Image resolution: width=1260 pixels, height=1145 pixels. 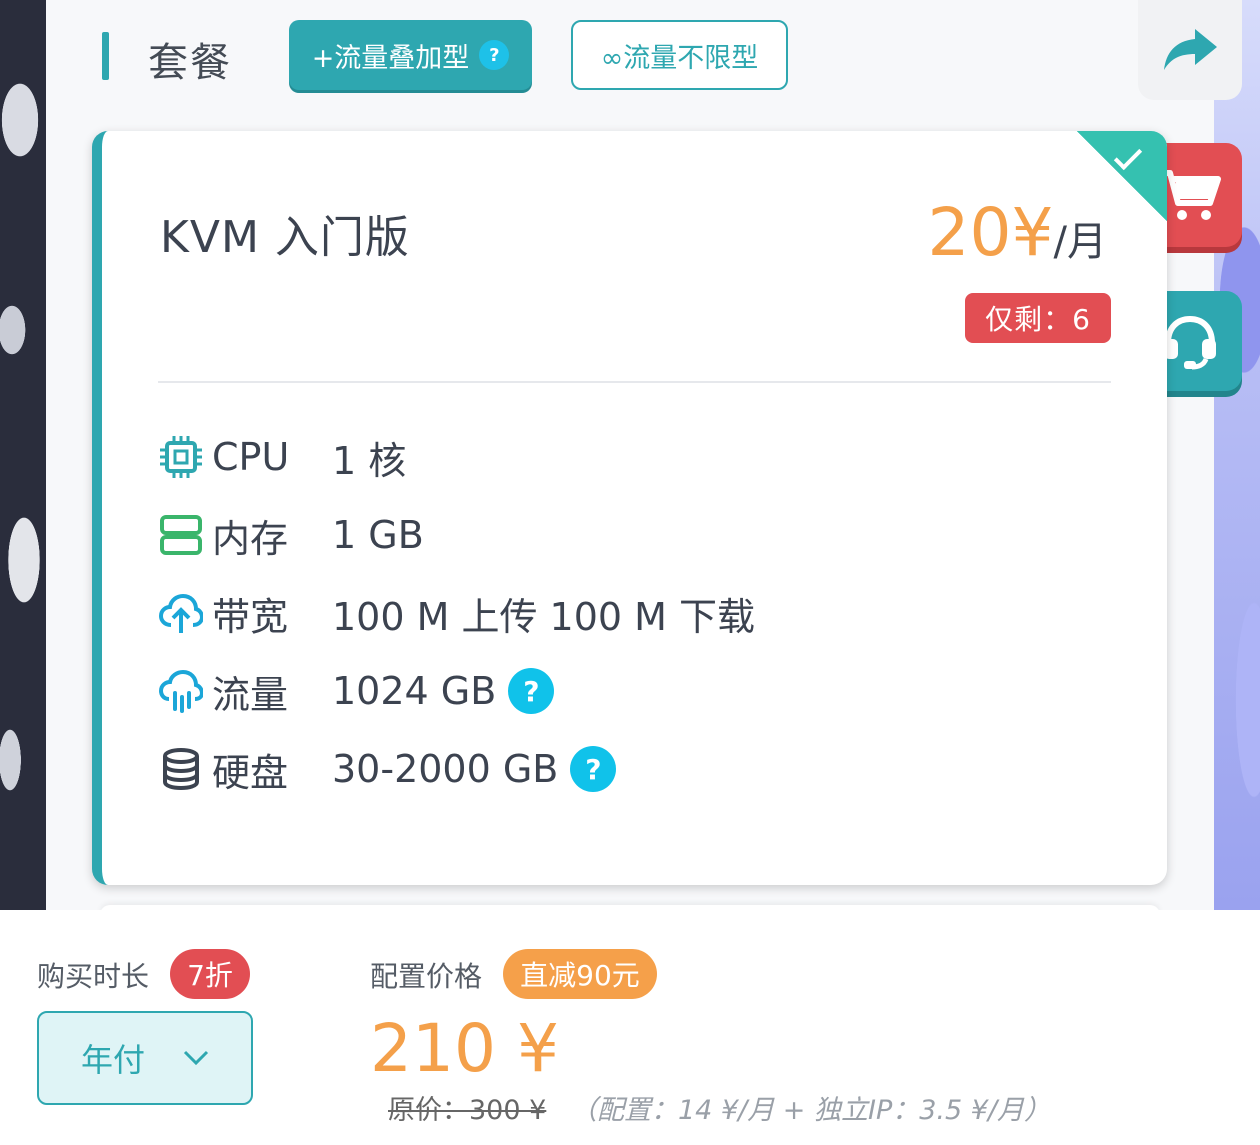 What do you see at coordinates (390, 58) in the screenshot?
I see `tab-traffic-addon-label: +流量叠加型` at bounding box center [390, 58].